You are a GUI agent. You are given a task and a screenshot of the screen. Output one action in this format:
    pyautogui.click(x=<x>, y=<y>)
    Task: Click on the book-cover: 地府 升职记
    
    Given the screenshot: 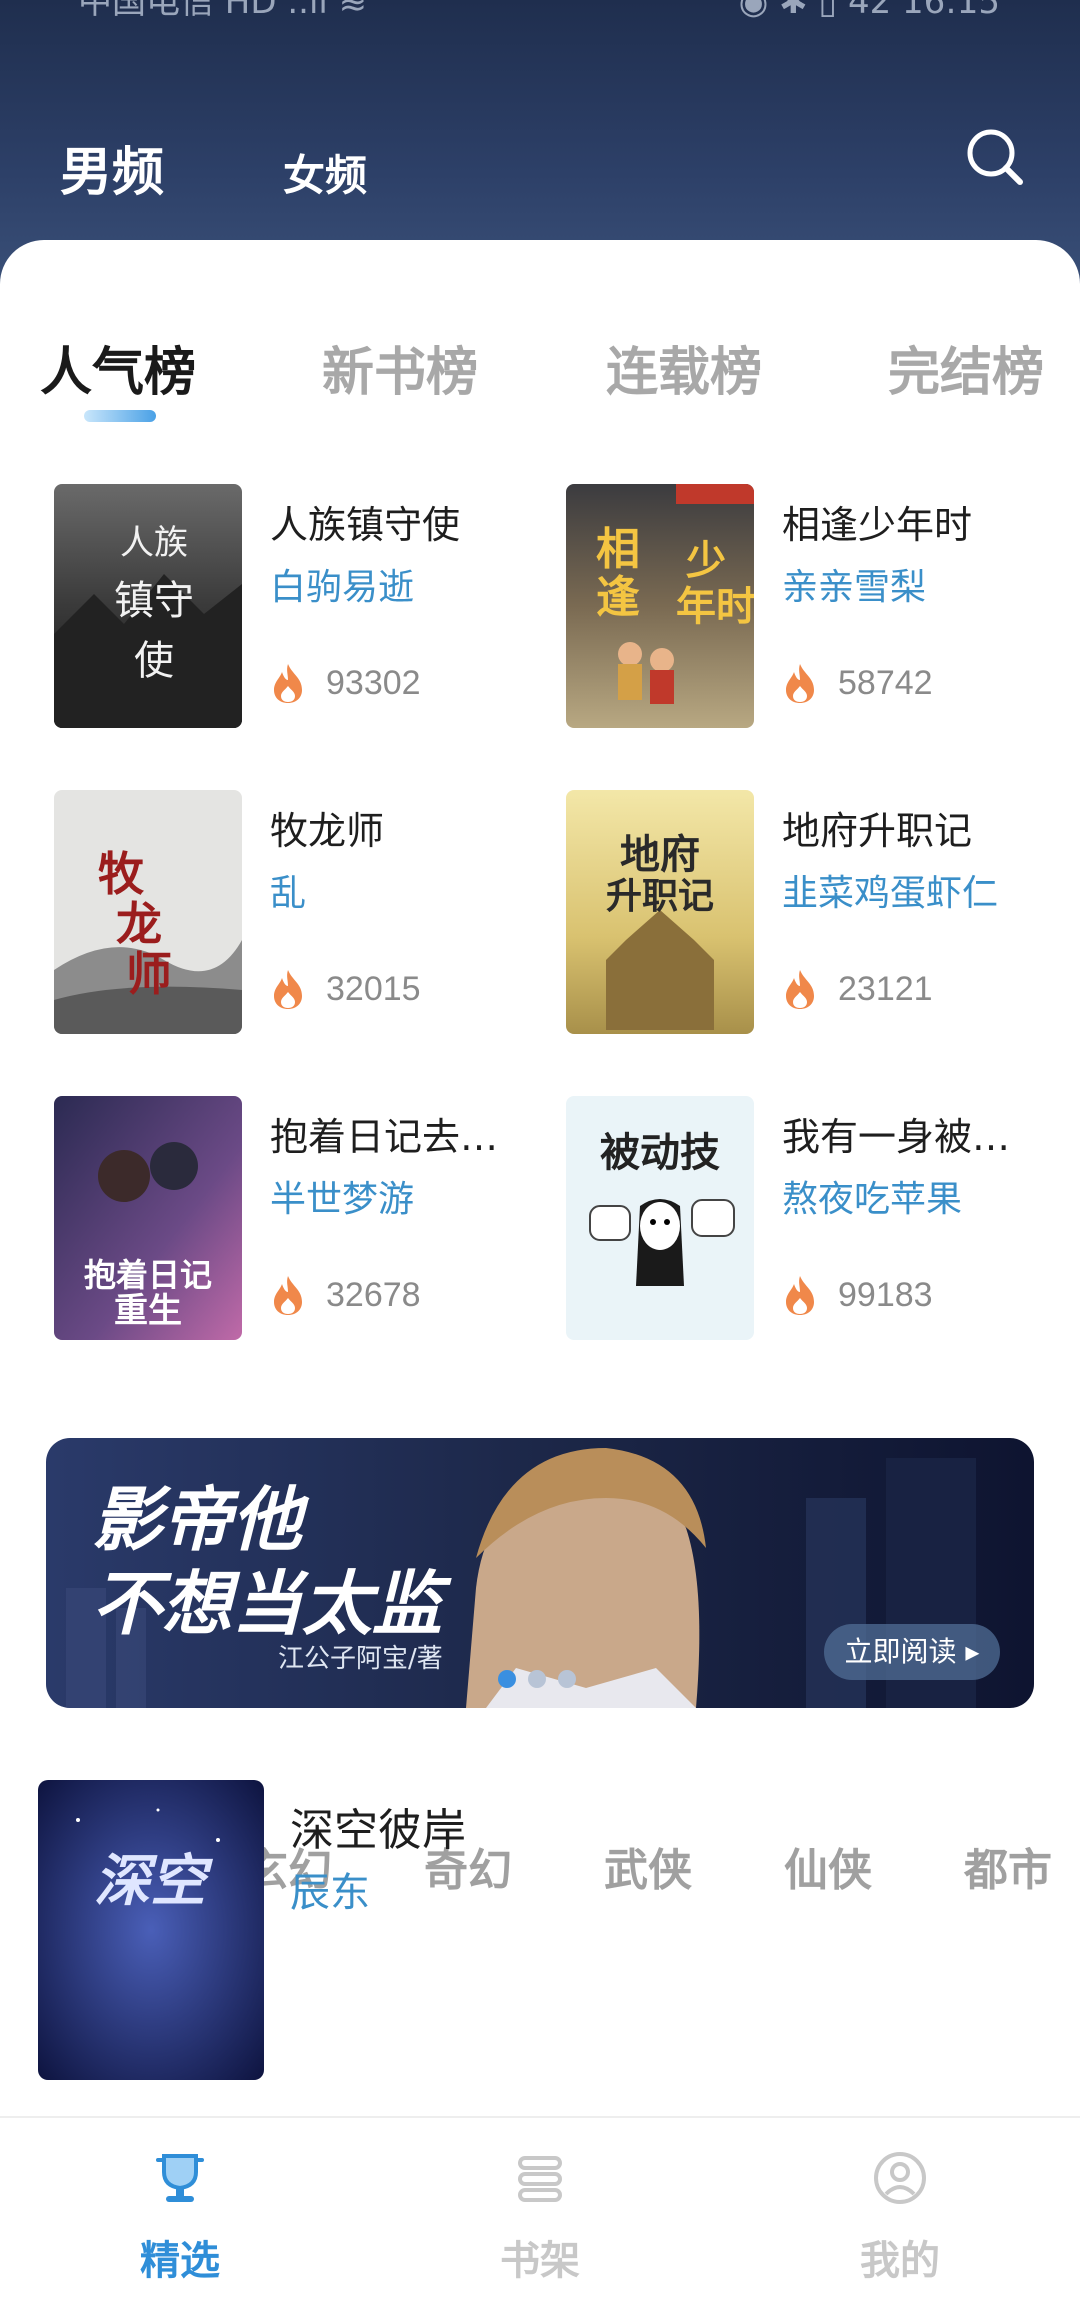 What is the action you would take?
    pyautogui.click(x=660, y=912)
    